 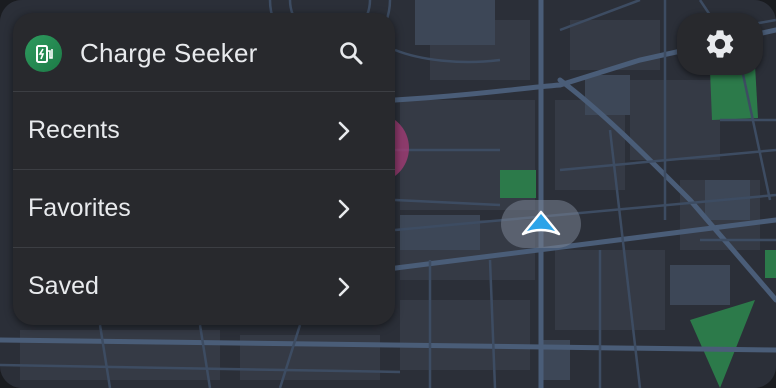 I want to click on menu-item-saved: Saved, so click(x=204, y=286).